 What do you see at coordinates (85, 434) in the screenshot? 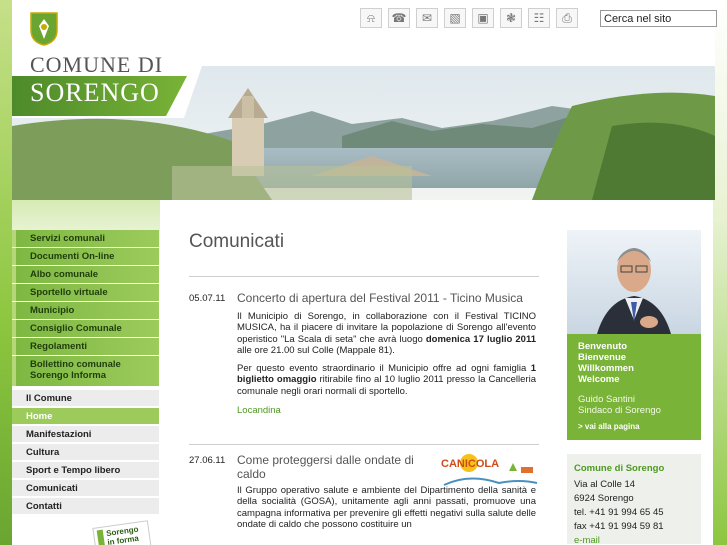
I see `nav-item-manifestazioni: Manifestazioni` at bounding box center [85, 434].